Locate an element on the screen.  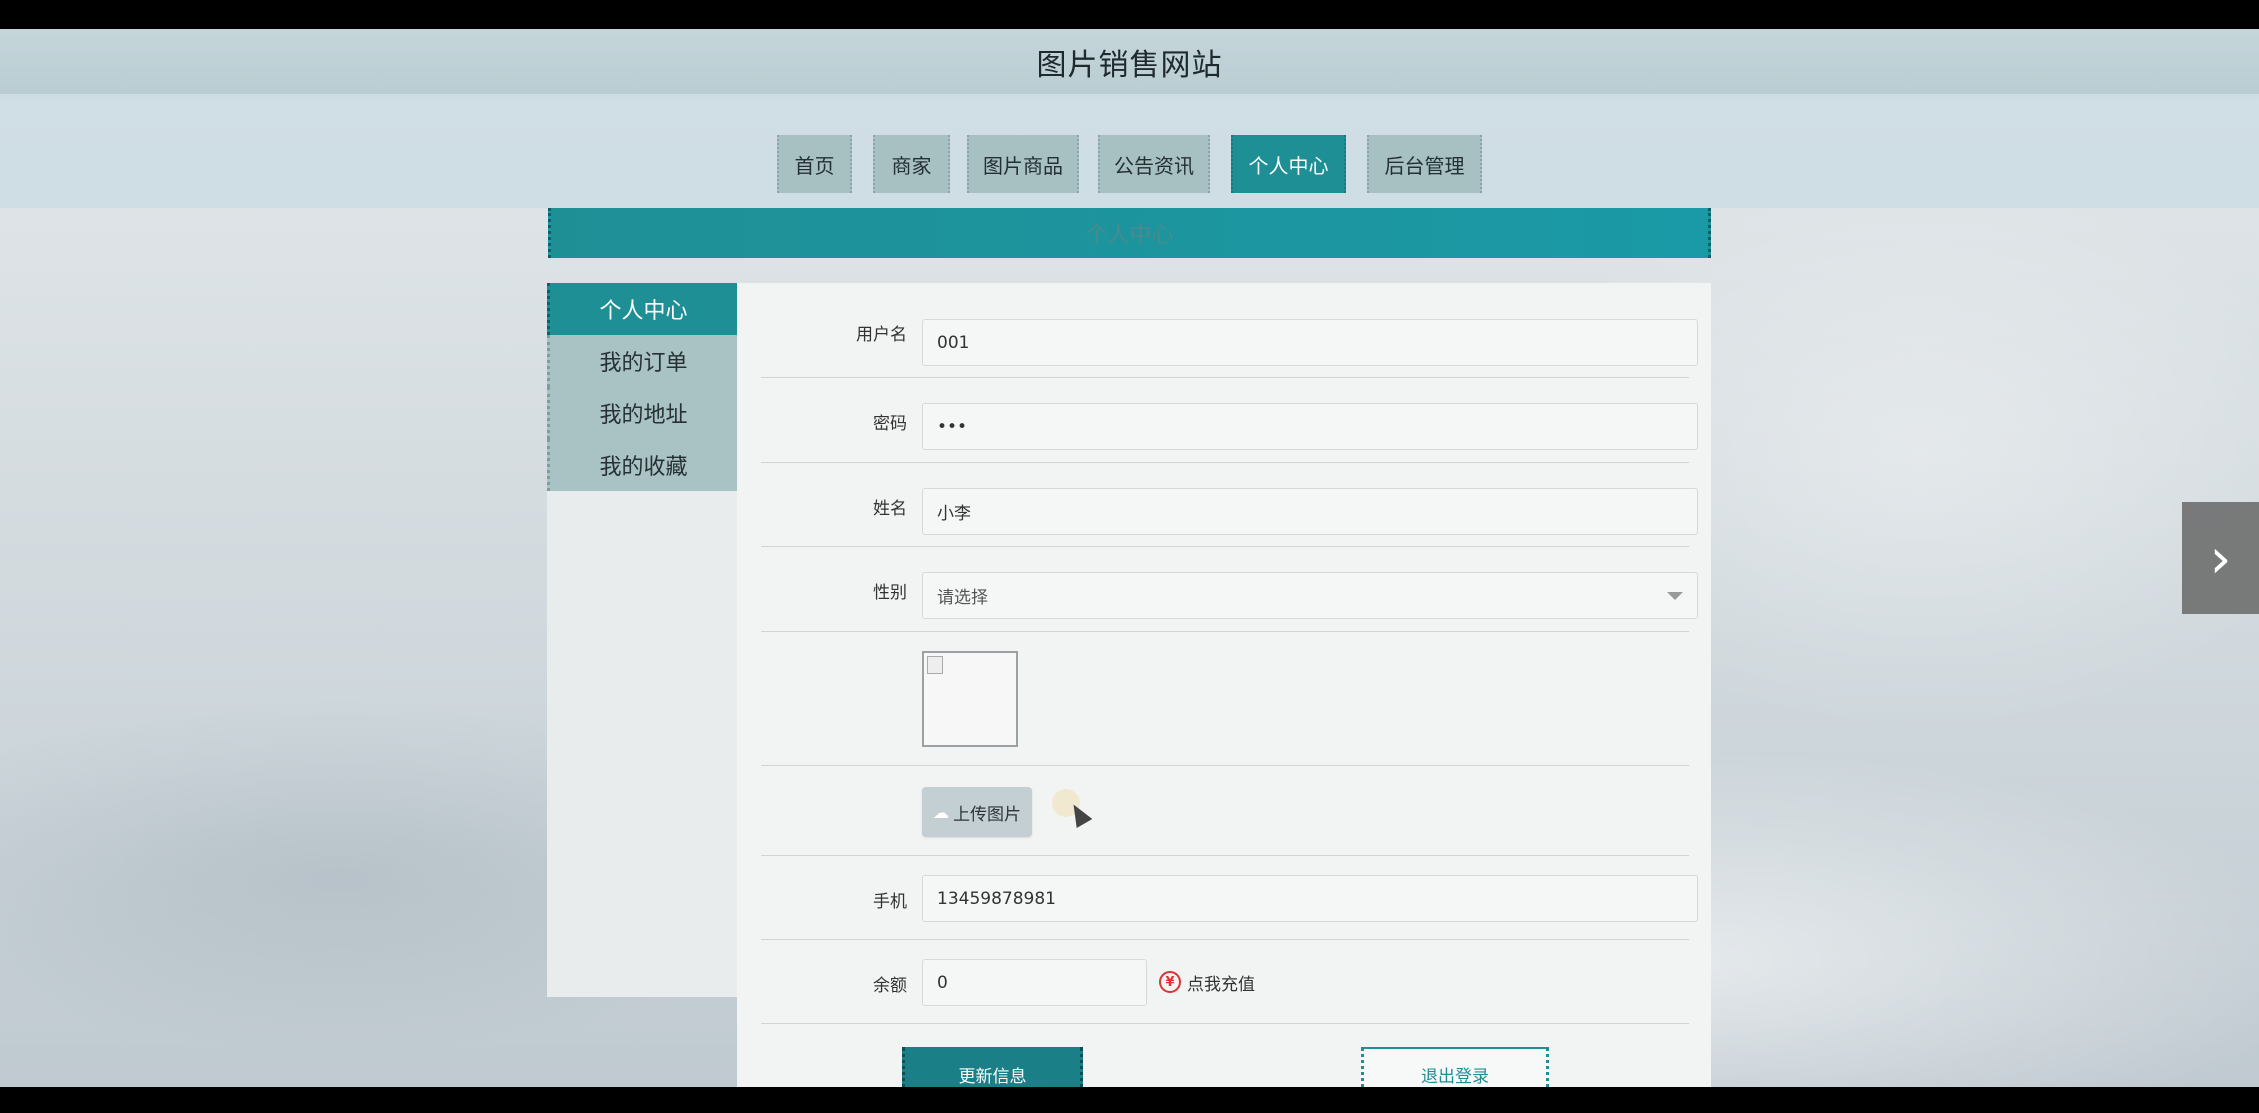
cloud-upload-icon: ☁ is located at coordinates (941, 812).